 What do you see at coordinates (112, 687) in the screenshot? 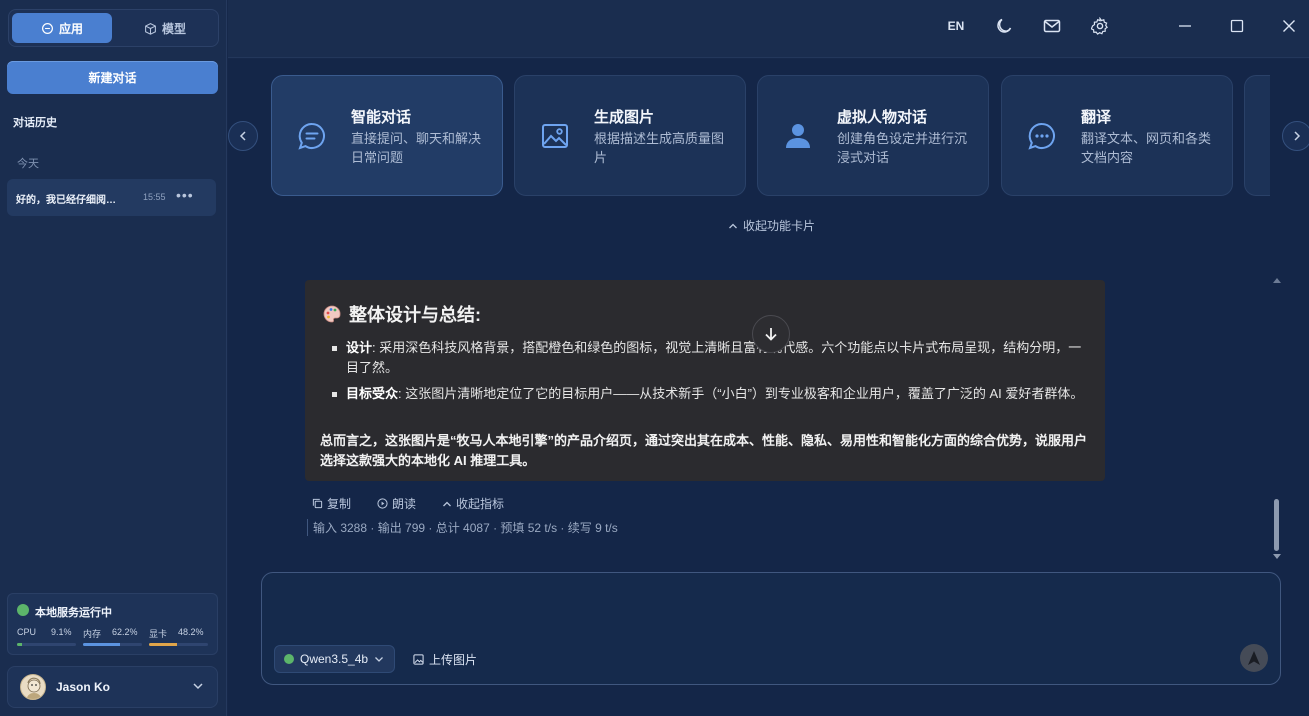
I see `user-menu: Jason Ko` at bounding box center [112, 687].